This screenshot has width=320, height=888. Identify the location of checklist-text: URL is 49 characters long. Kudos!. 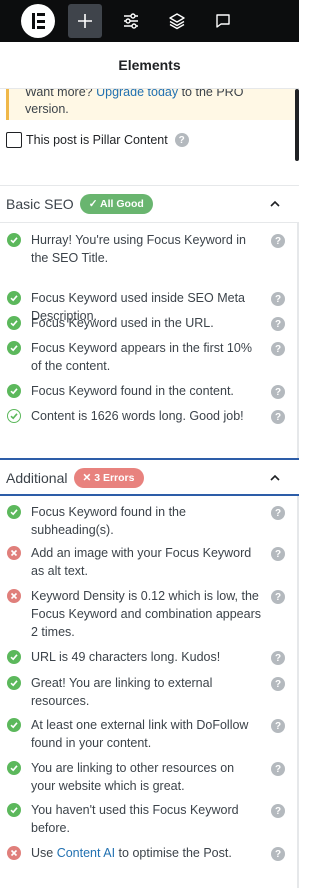
(126, 657).